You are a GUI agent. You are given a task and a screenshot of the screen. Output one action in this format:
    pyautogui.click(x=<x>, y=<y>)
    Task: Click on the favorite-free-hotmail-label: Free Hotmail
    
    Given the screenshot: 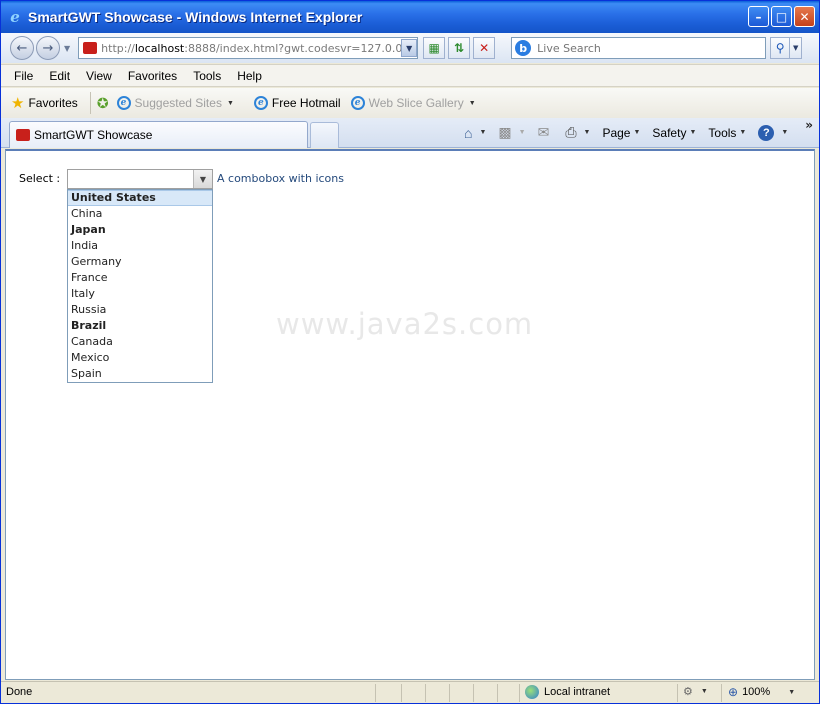 What is the action you would take?
    pyautogui.click(x=306, y=103)
    